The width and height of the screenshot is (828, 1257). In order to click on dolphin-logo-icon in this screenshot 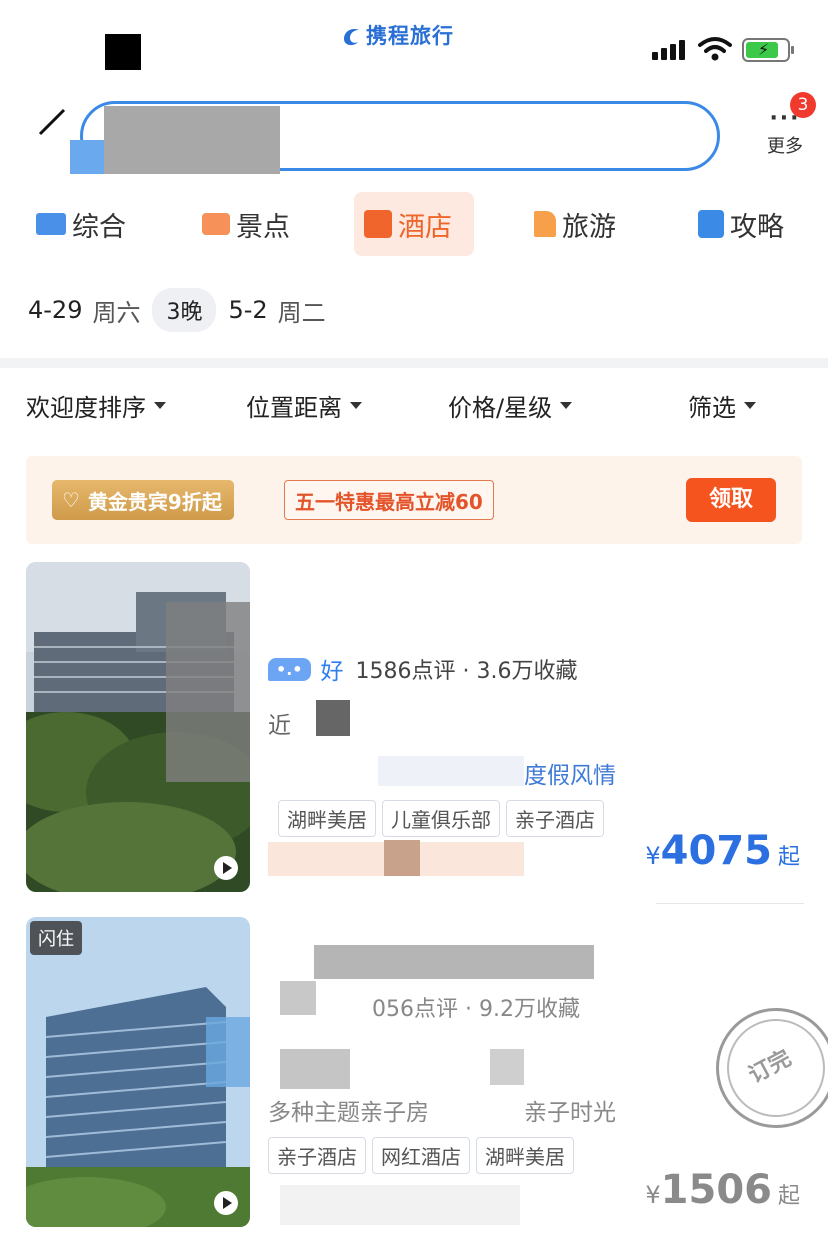, I will do `click(351, 37)`.